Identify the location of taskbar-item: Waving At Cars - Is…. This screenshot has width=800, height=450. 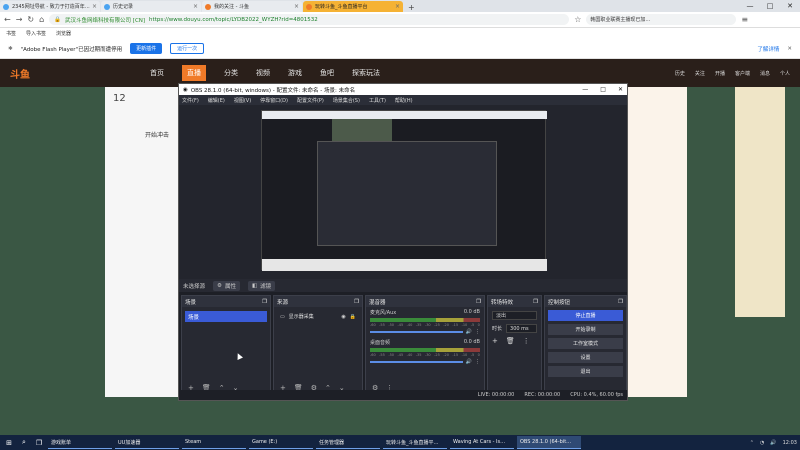
(482, 442).